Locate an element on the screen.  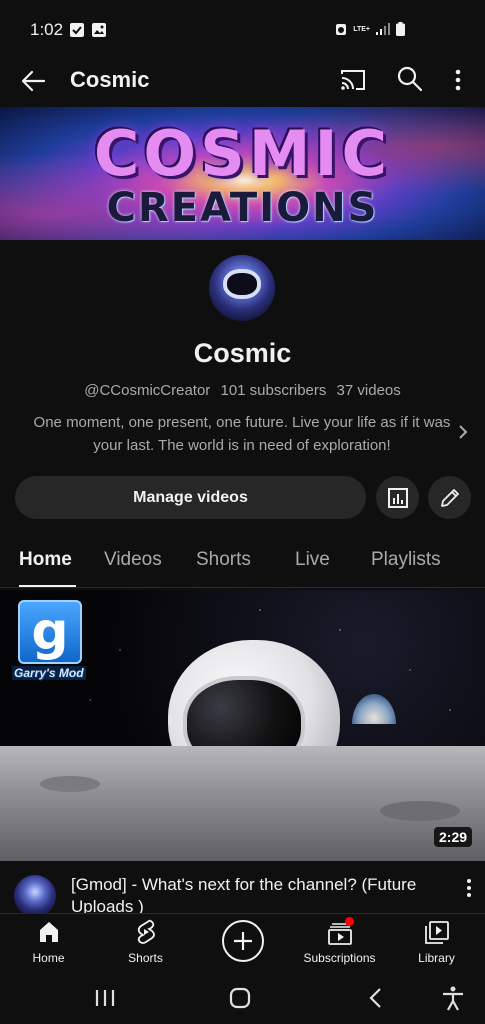
home-system-icon is located at coordinates (240, 998).